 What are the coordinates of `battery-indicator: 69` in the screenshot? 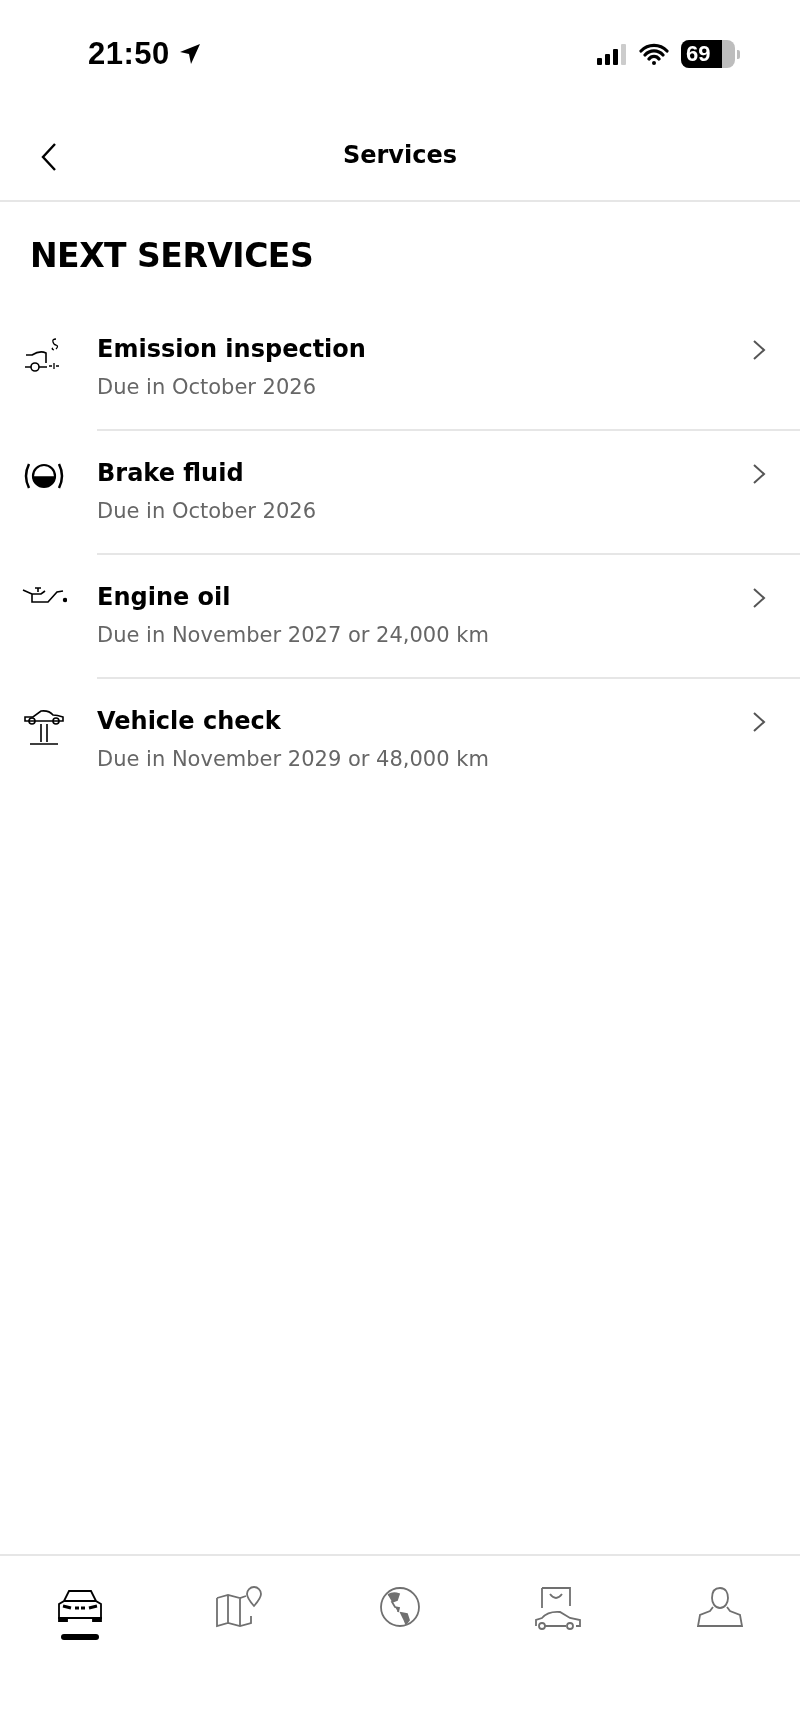 It's located at (708, 54).